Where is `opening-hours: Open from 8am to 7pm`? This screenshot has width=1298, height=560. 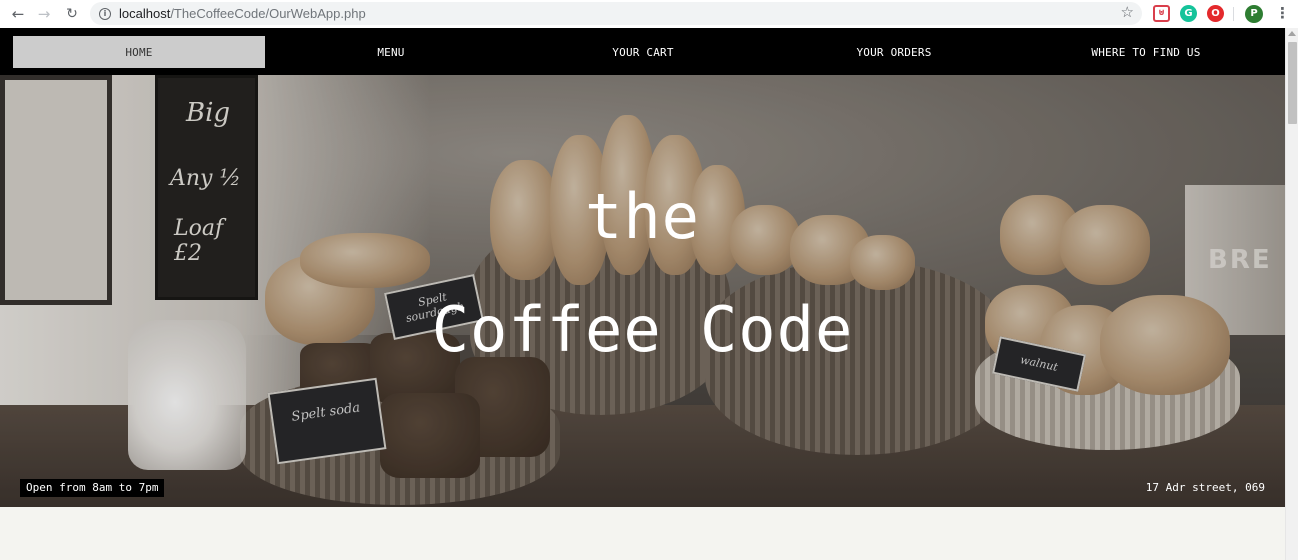 opening-hours: Open from 8am to 7pm is located at coordinates (92, 488).